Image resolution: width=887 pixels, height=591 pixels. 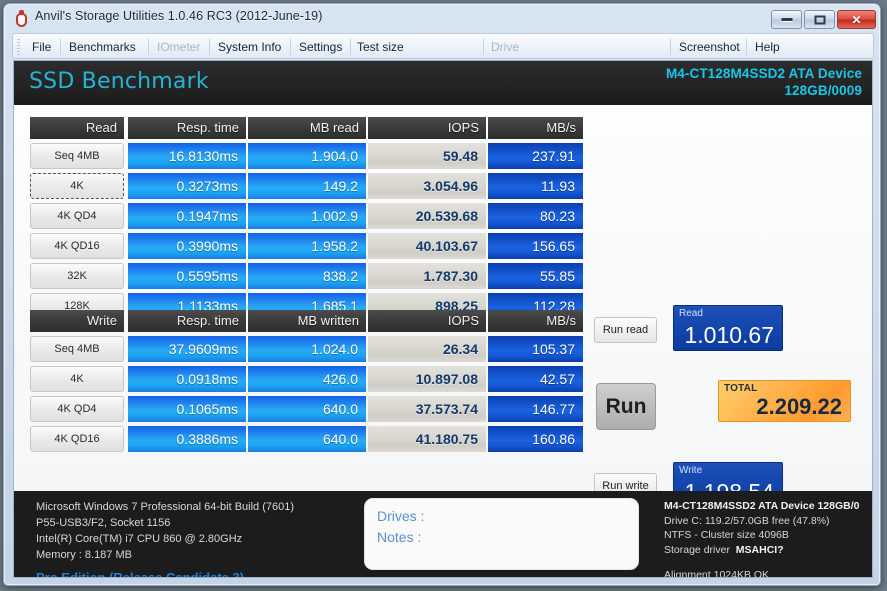 What do you see at coordinates (823, 90) in the screenshot?
I see `device-capacity: 128GB/0009` at bounding box center [823, 90].